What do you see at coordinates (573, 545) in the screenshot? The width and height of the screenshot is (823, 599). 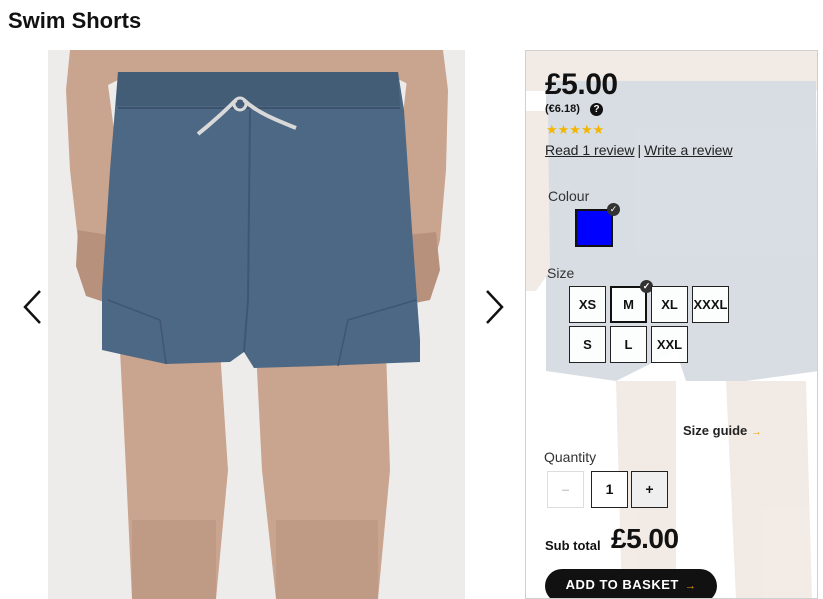 I see `subtotal-label: Sub total` at bounding box center [573, 545].